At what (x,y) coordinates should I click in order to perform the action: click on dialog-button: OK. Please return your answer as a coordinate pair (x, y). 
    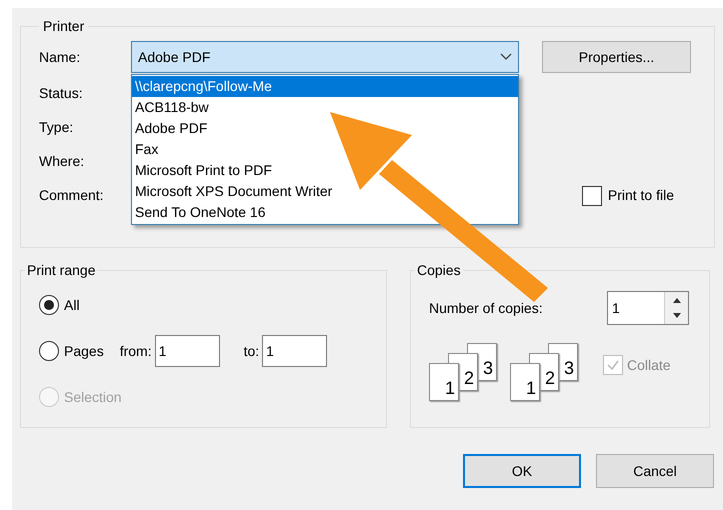
    Looking at the image, I should click on (522, 471).